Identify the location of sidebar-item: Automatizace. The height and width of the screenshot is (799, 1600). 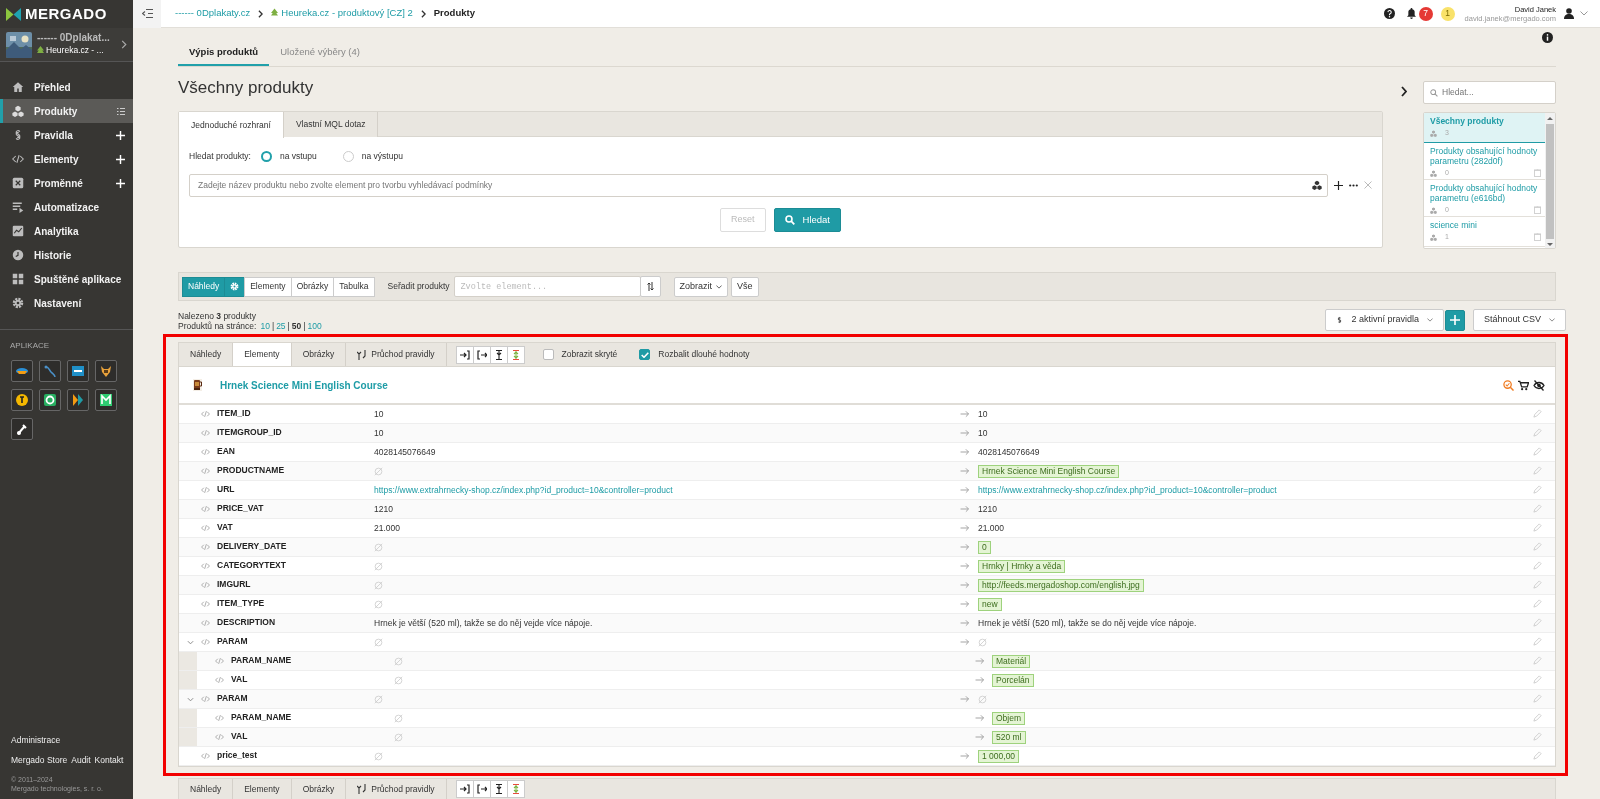
(66, 207).